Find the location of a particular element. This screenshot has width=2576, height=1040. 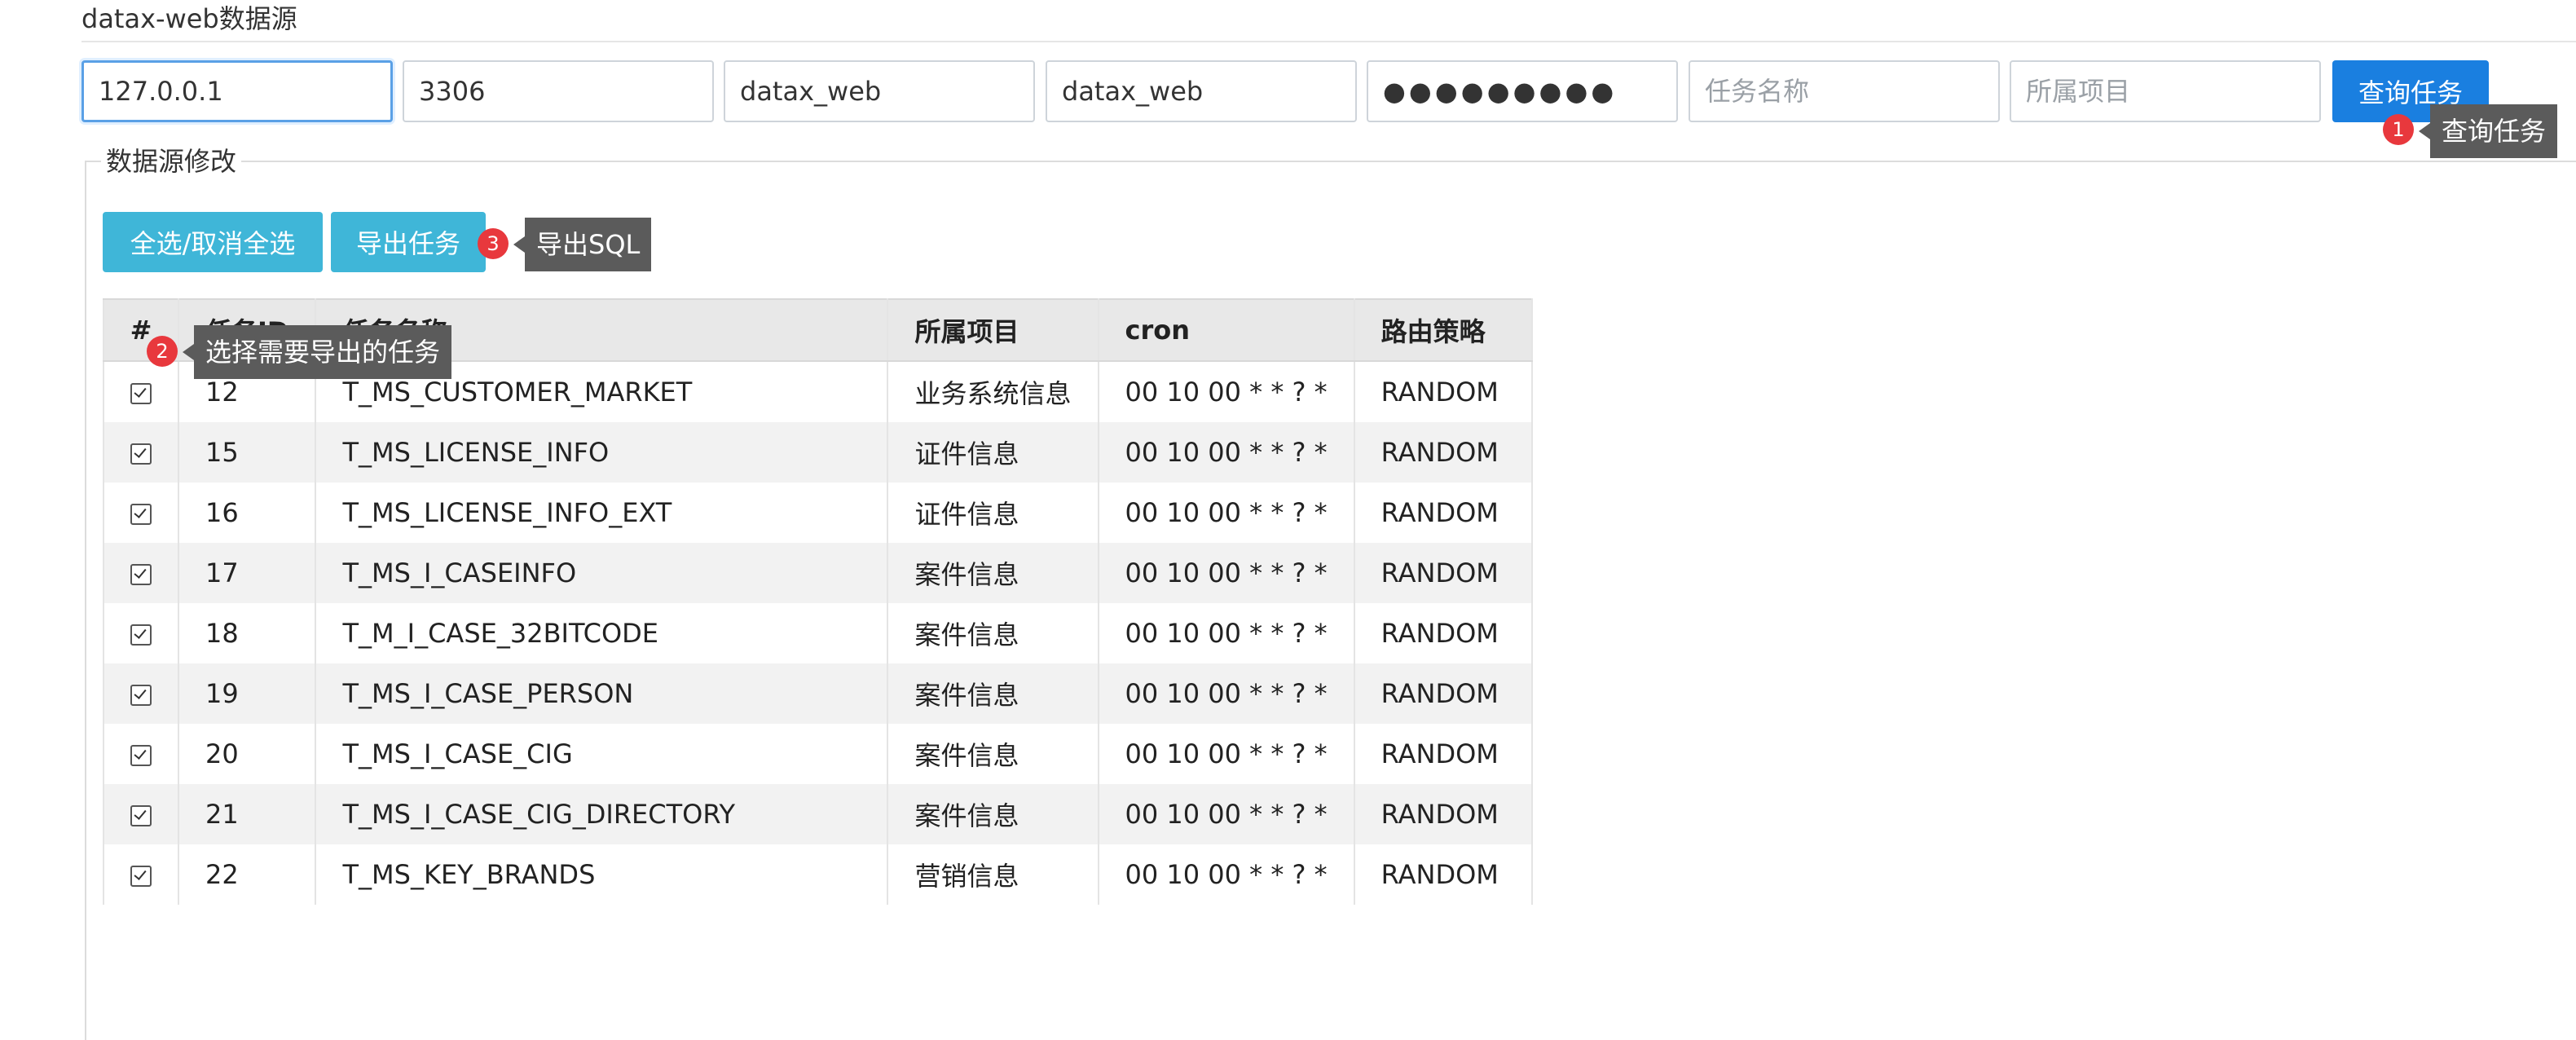

cell-task-name: T_MS_I_CASE_CIG is located at coordinates (602, 754).